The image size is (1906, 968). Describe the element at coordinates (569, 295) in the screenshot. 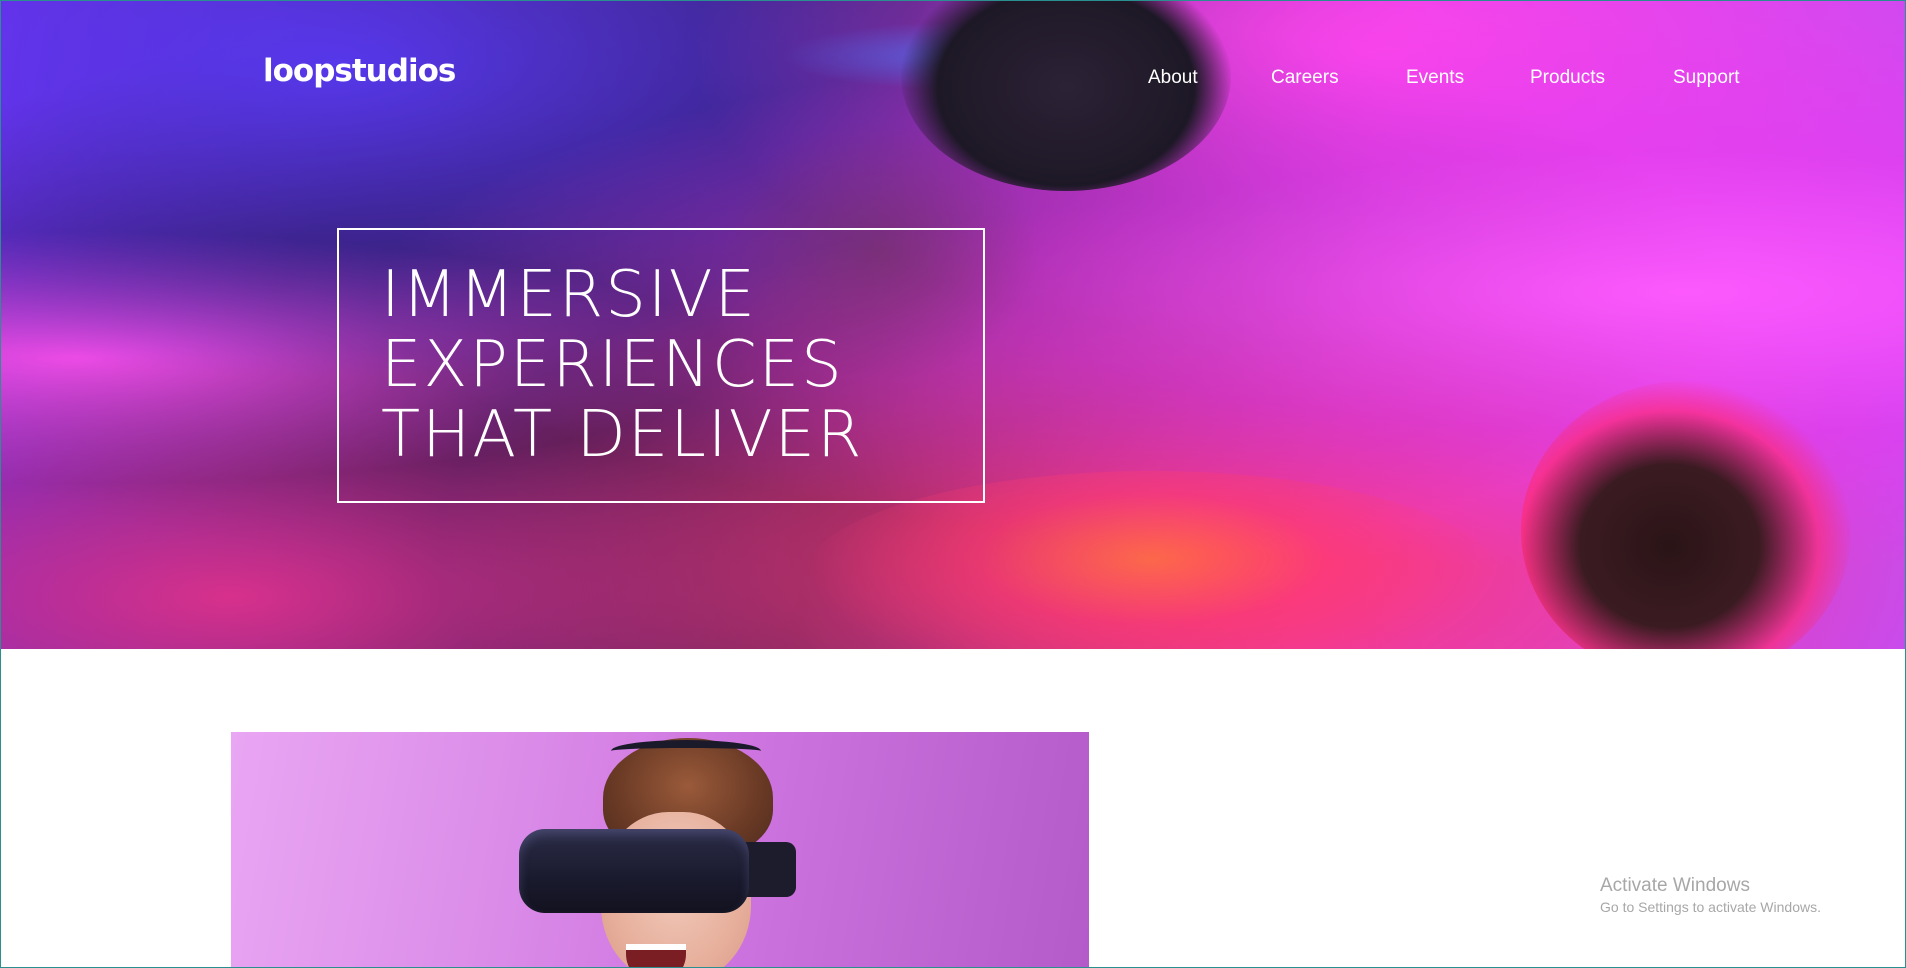

I see `hero-headline-line-1: IMMERSIVE` at that location.